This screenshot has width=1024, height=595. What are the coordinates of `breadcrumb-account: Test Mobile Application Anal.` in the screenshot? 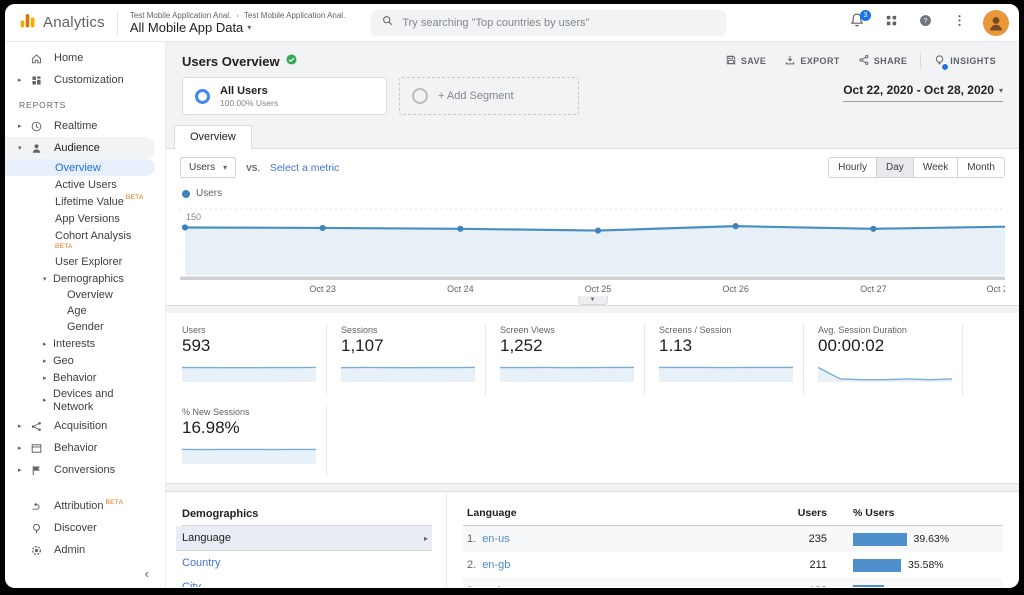 It's located at (180, 15).